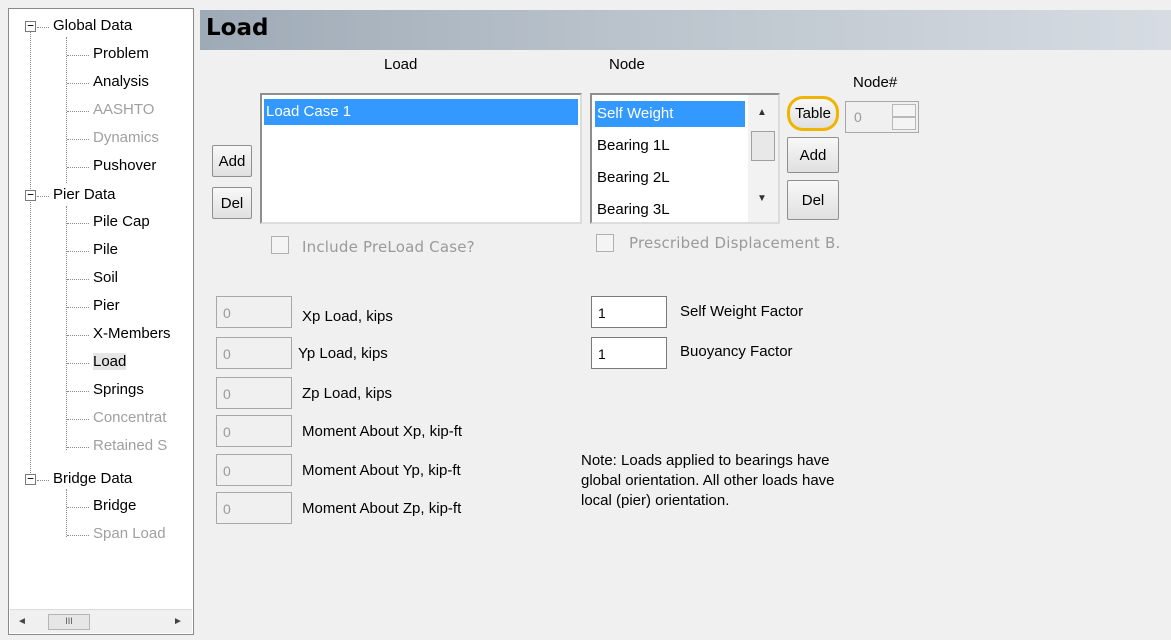 The height and width of the screenshot is (640, 1171). I want to click on tree-item-span-load: Span Load, so click(129, 535).